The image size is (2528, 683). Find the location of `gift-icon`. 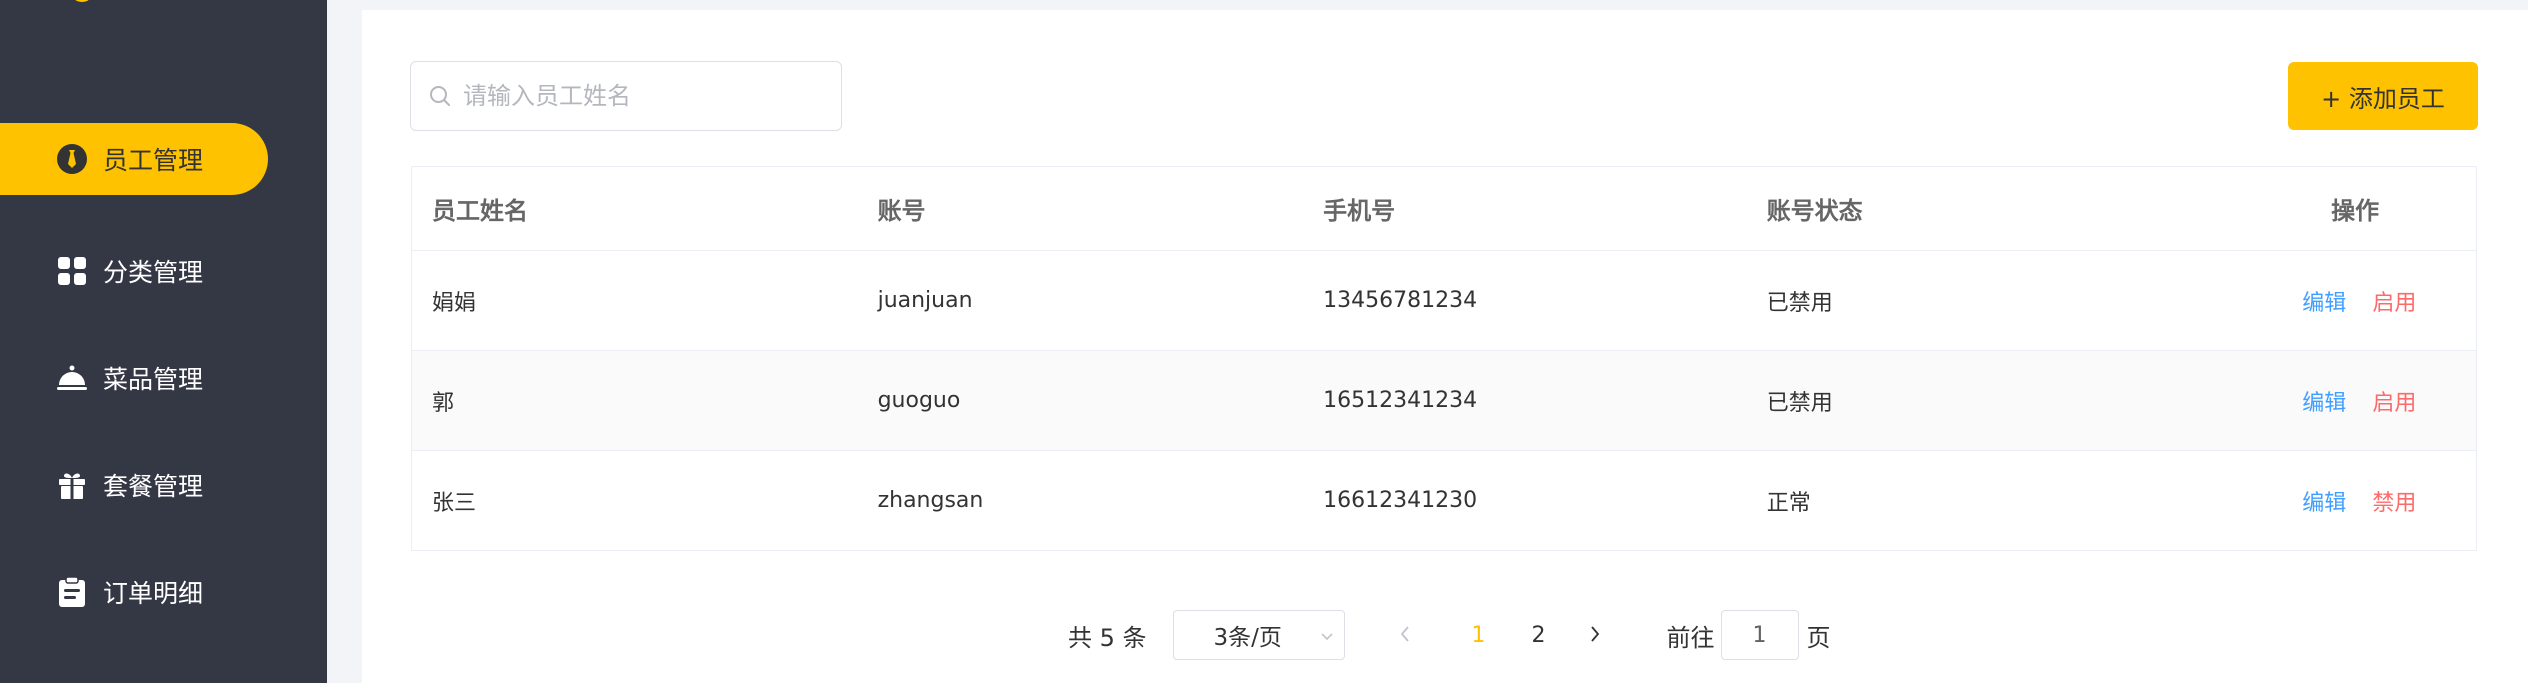

gift-icon is located at coordinates (72, 485).